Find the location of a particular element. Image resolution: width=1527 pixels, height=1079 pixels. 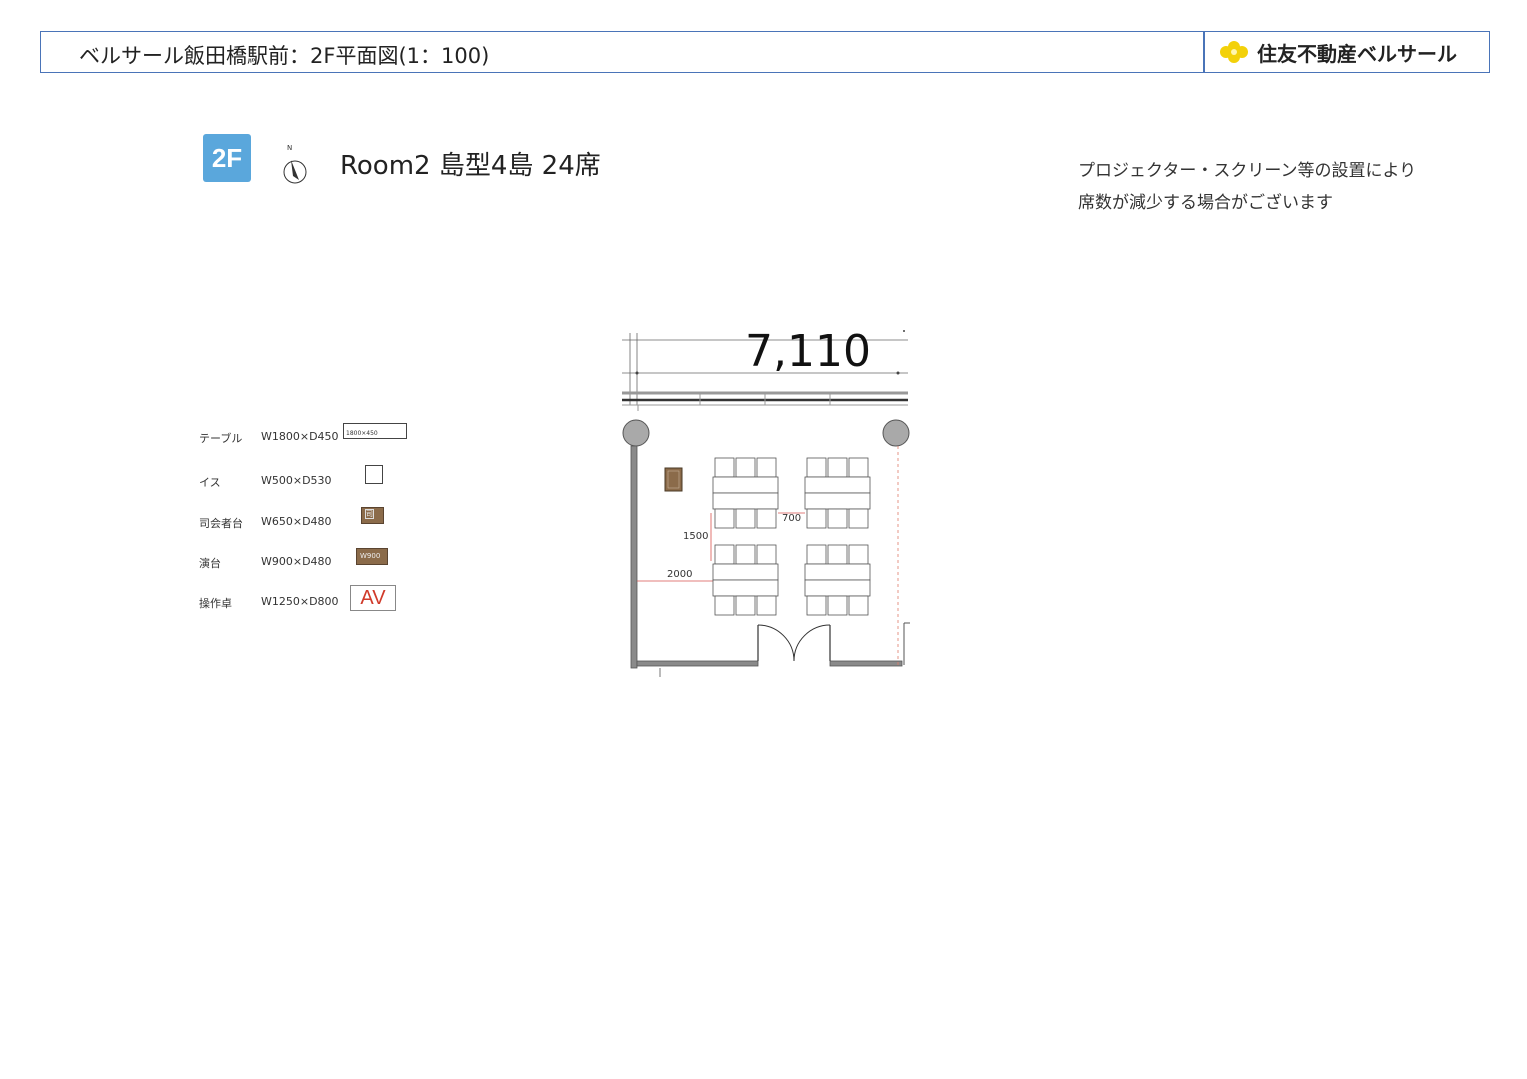

legend-table: テーブル W1800×D450 1800×450 is located at coordinates (309, 435).